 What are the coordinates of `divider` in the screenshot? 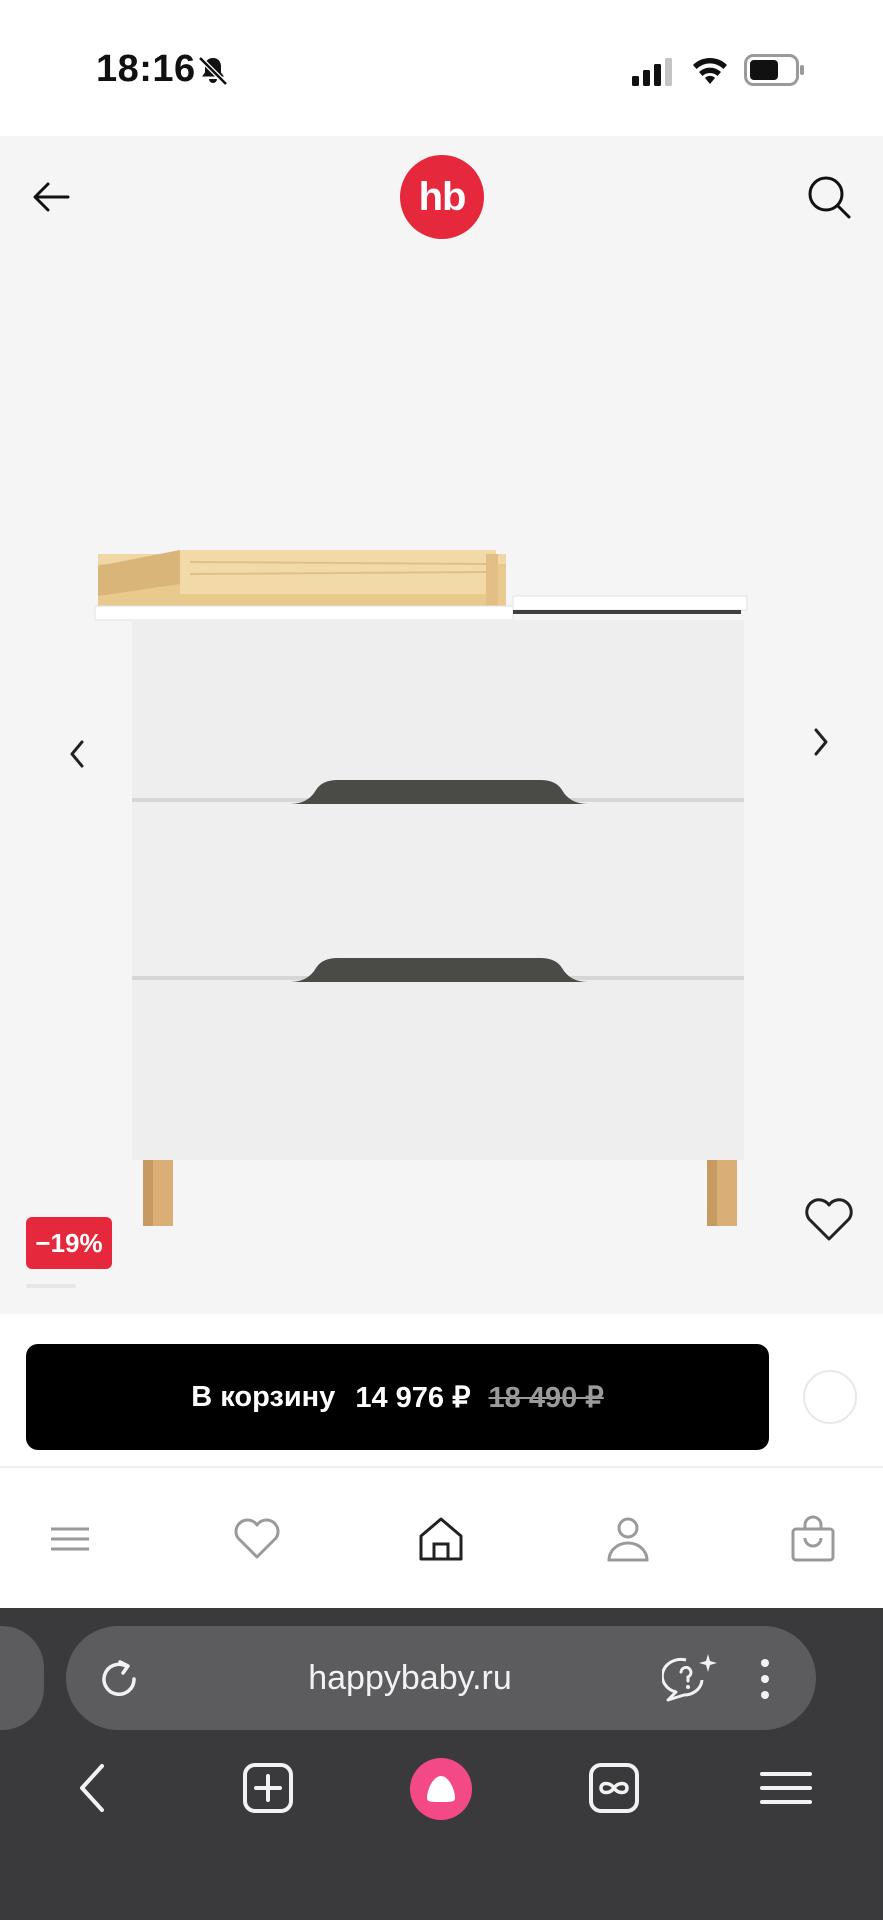 It's located at (441, 1467).